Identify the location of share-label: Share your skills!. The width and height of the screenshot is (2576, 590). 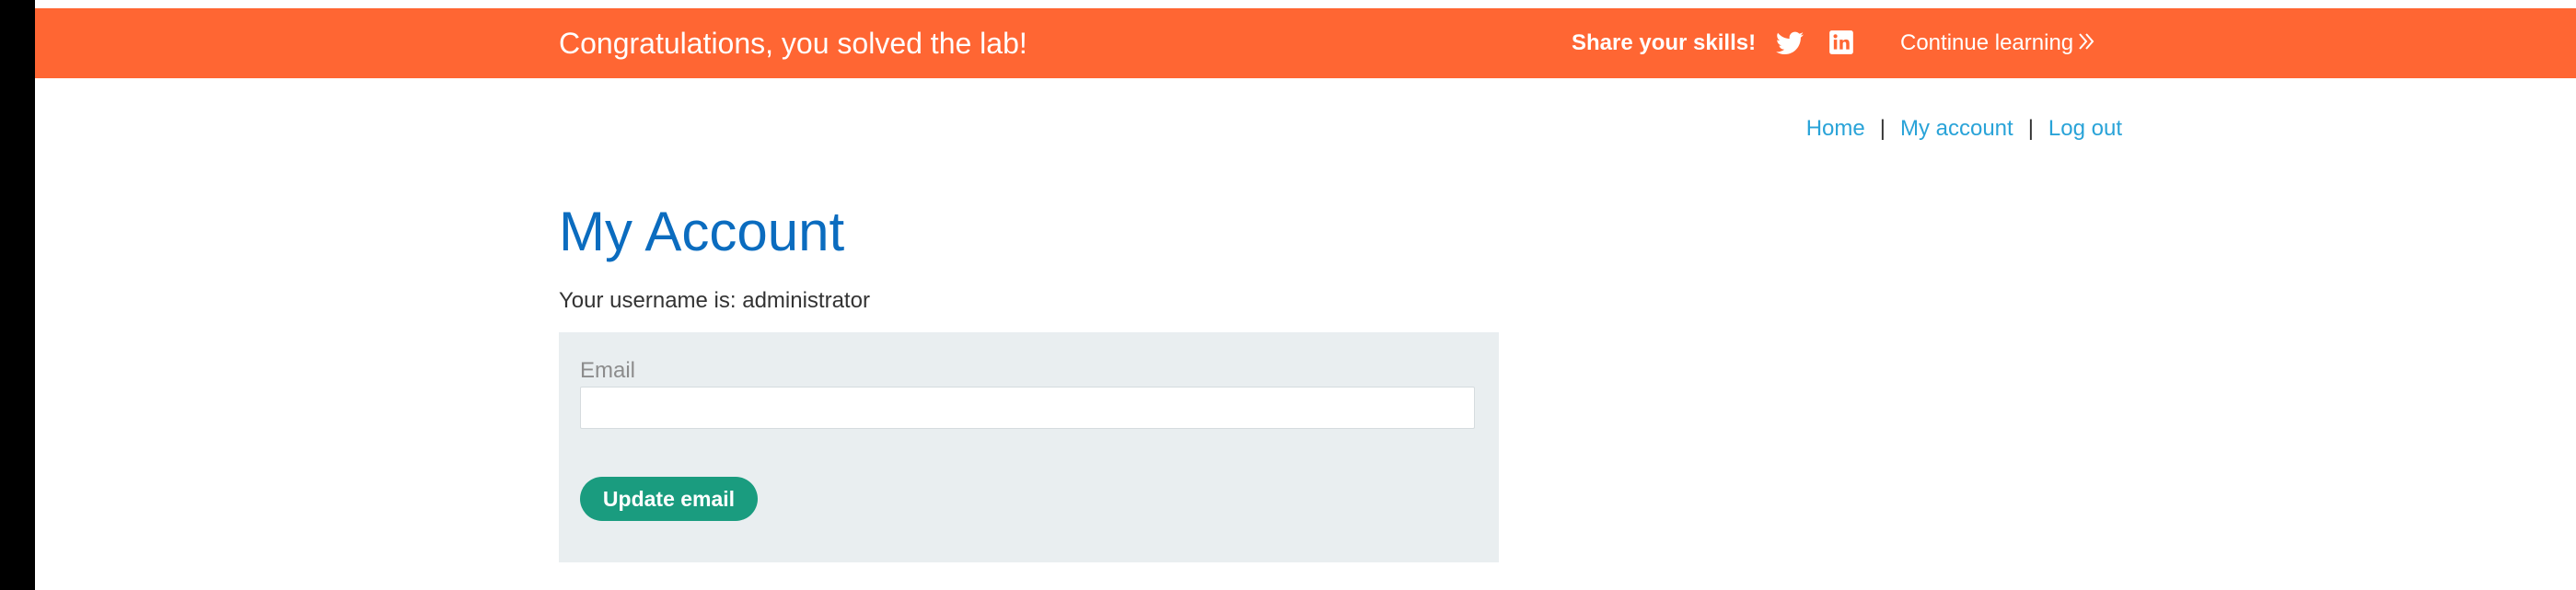
(1664, 43).